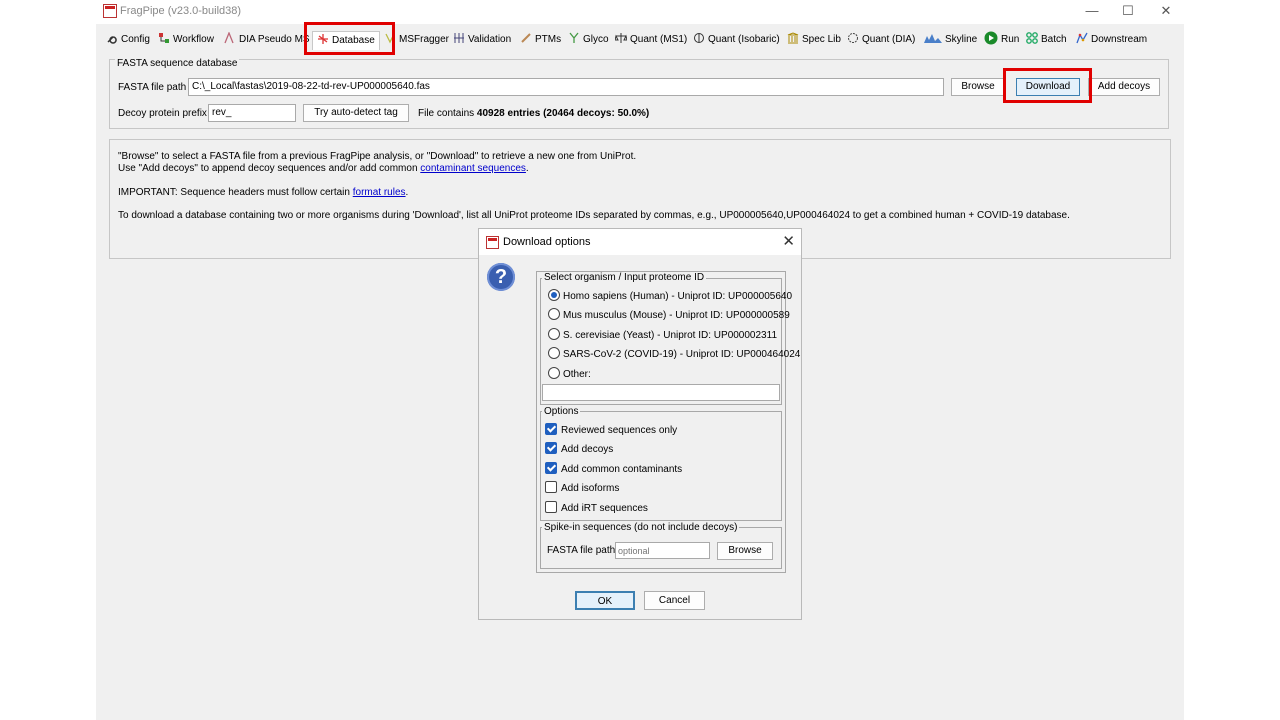 This screenshot has height=720, width=1280. What do you see at coordinates (662, 550) in the screenshot?
I see `spikein-path-input` at bounding box center [662, 550].